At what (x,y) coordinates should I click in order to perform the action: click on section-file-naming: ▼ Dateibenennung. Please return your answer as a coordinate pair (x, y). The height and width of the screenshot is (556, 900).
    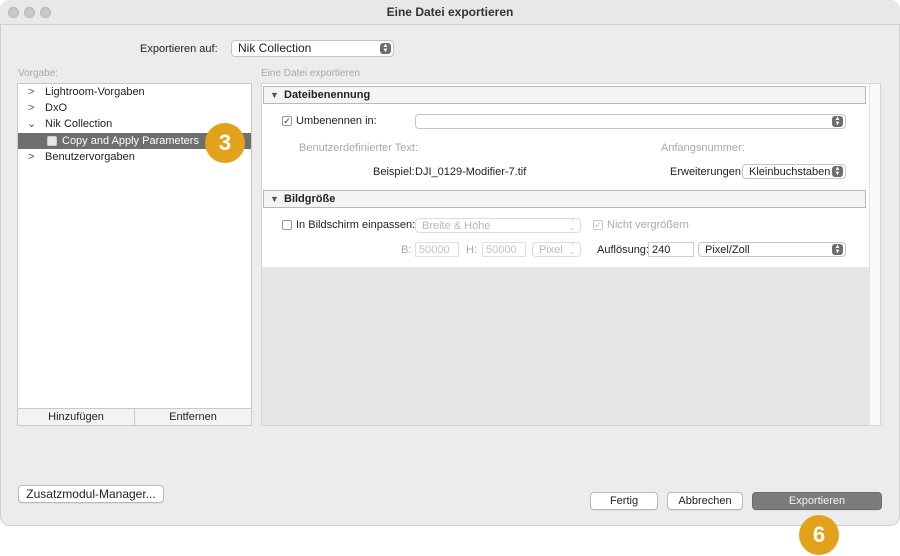
    Looking at the image, I should click on (564, 95).